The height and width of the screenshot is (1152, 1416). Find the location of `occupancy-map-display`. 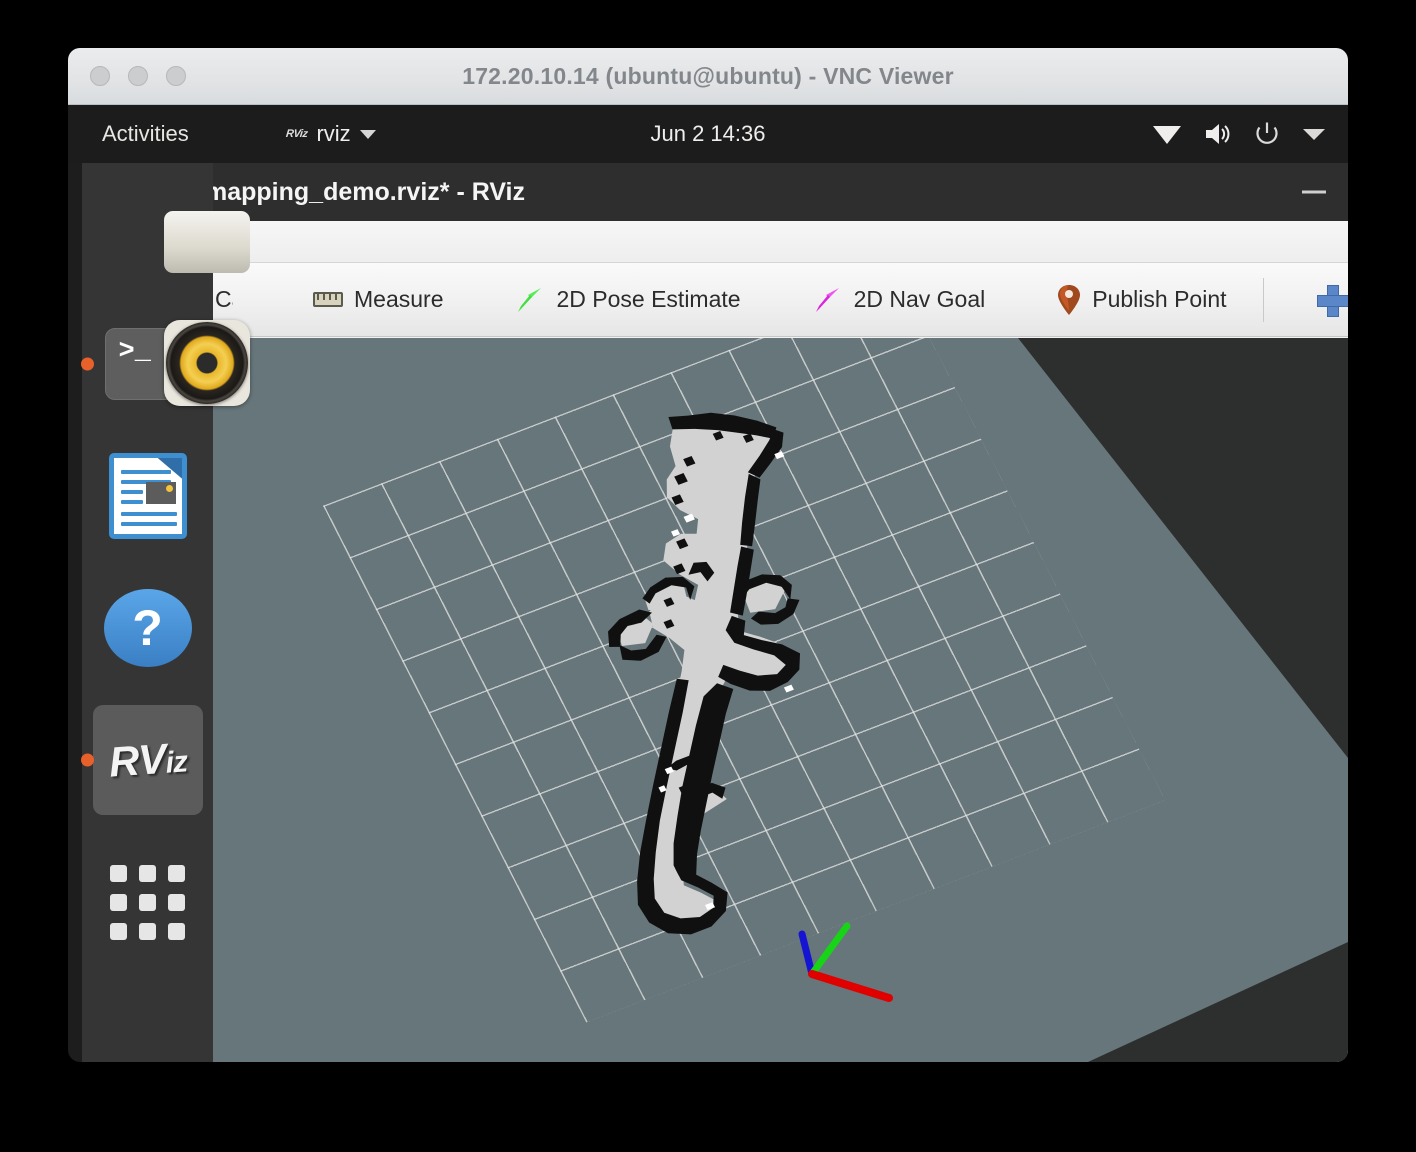

occupancy-map-display is located at coordinates (704, 673).